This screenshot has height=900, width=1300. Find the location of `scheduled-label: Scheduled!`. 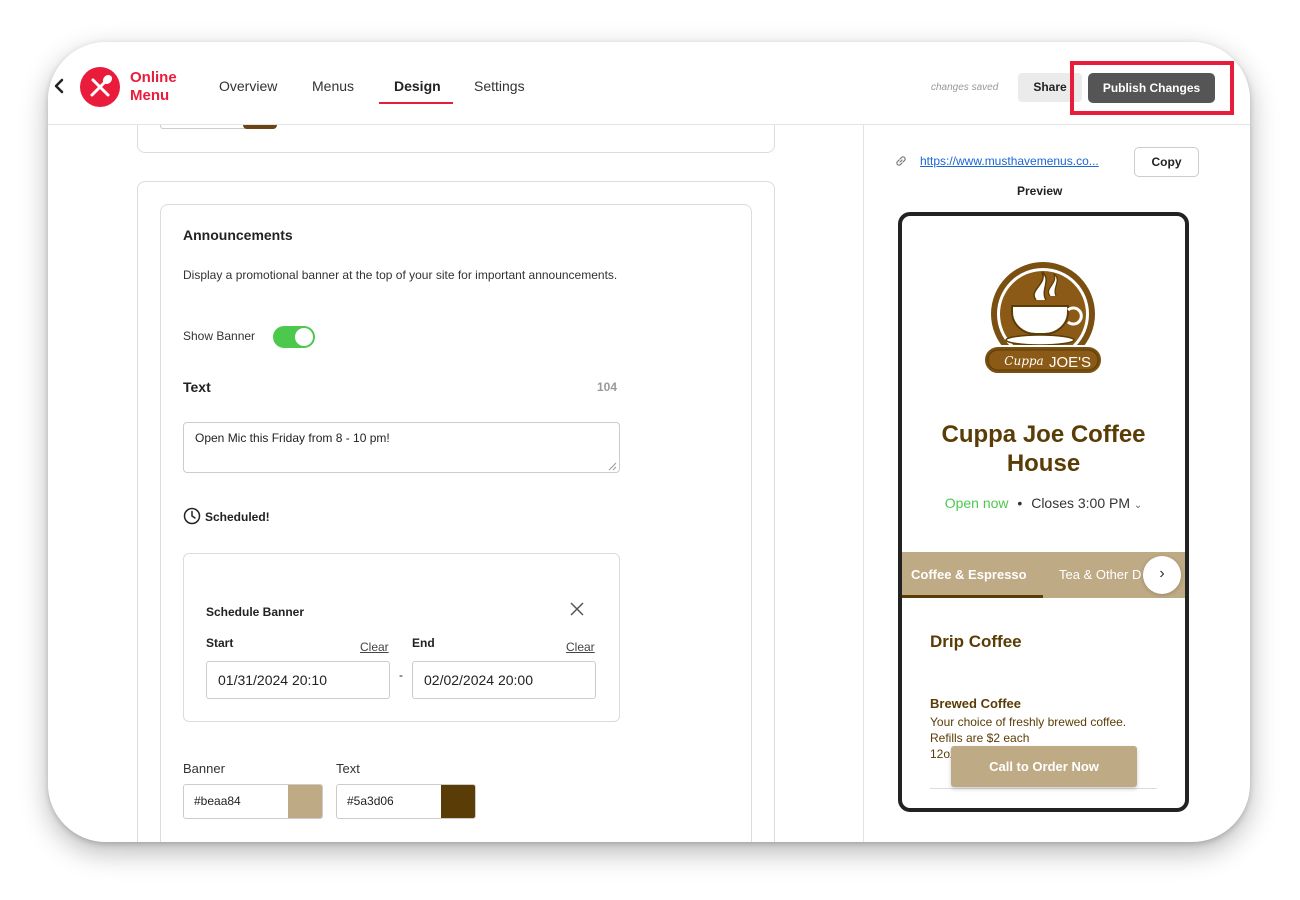

scheduled-label: Scheduled! is located at coordinates (237, 517).